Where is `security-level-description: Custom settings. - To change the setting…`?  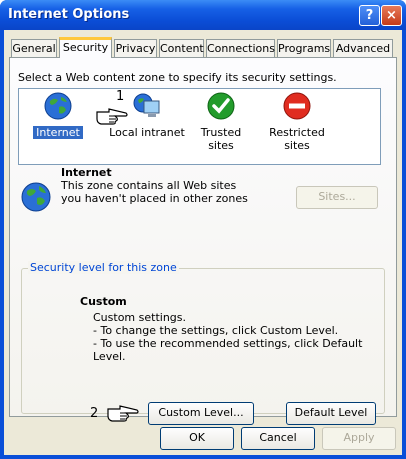 security-level-description: Custom settings. - To change the setting… is located at coordinates (244, 337).